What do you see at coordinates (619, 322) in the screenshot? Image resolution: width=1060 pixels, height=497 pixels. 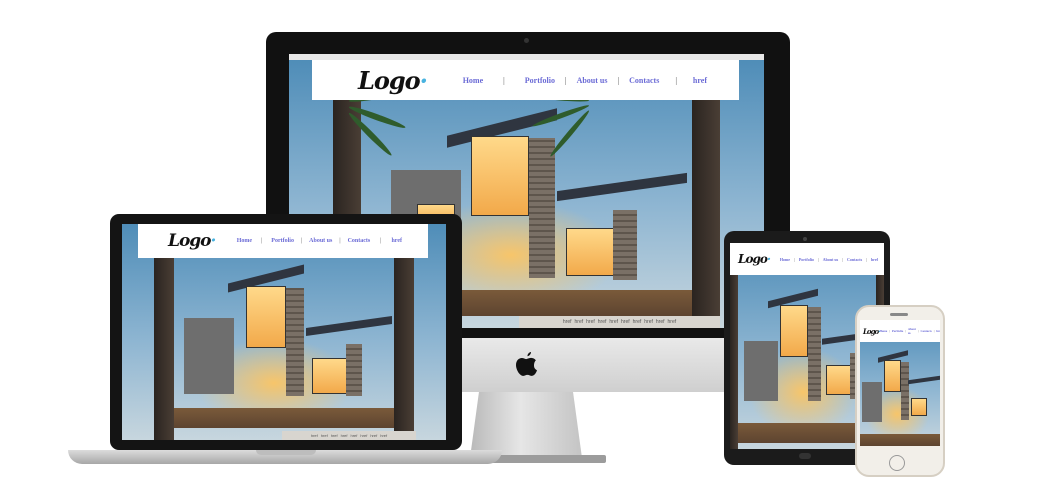 I see `footer-link-strip: href href href href href href href href href href` at bounding box center [619, 322].